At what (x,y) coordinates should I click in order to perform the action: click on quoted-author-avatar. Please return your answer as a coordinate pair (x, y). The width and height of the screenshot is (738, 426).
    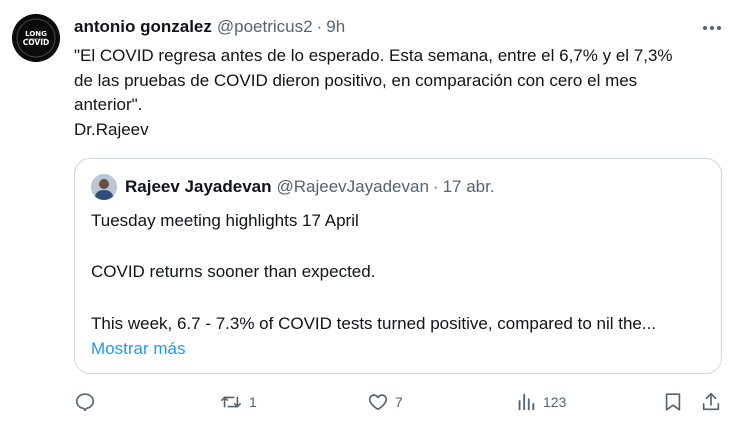
    Looking at the image, I should click on (104, 187).